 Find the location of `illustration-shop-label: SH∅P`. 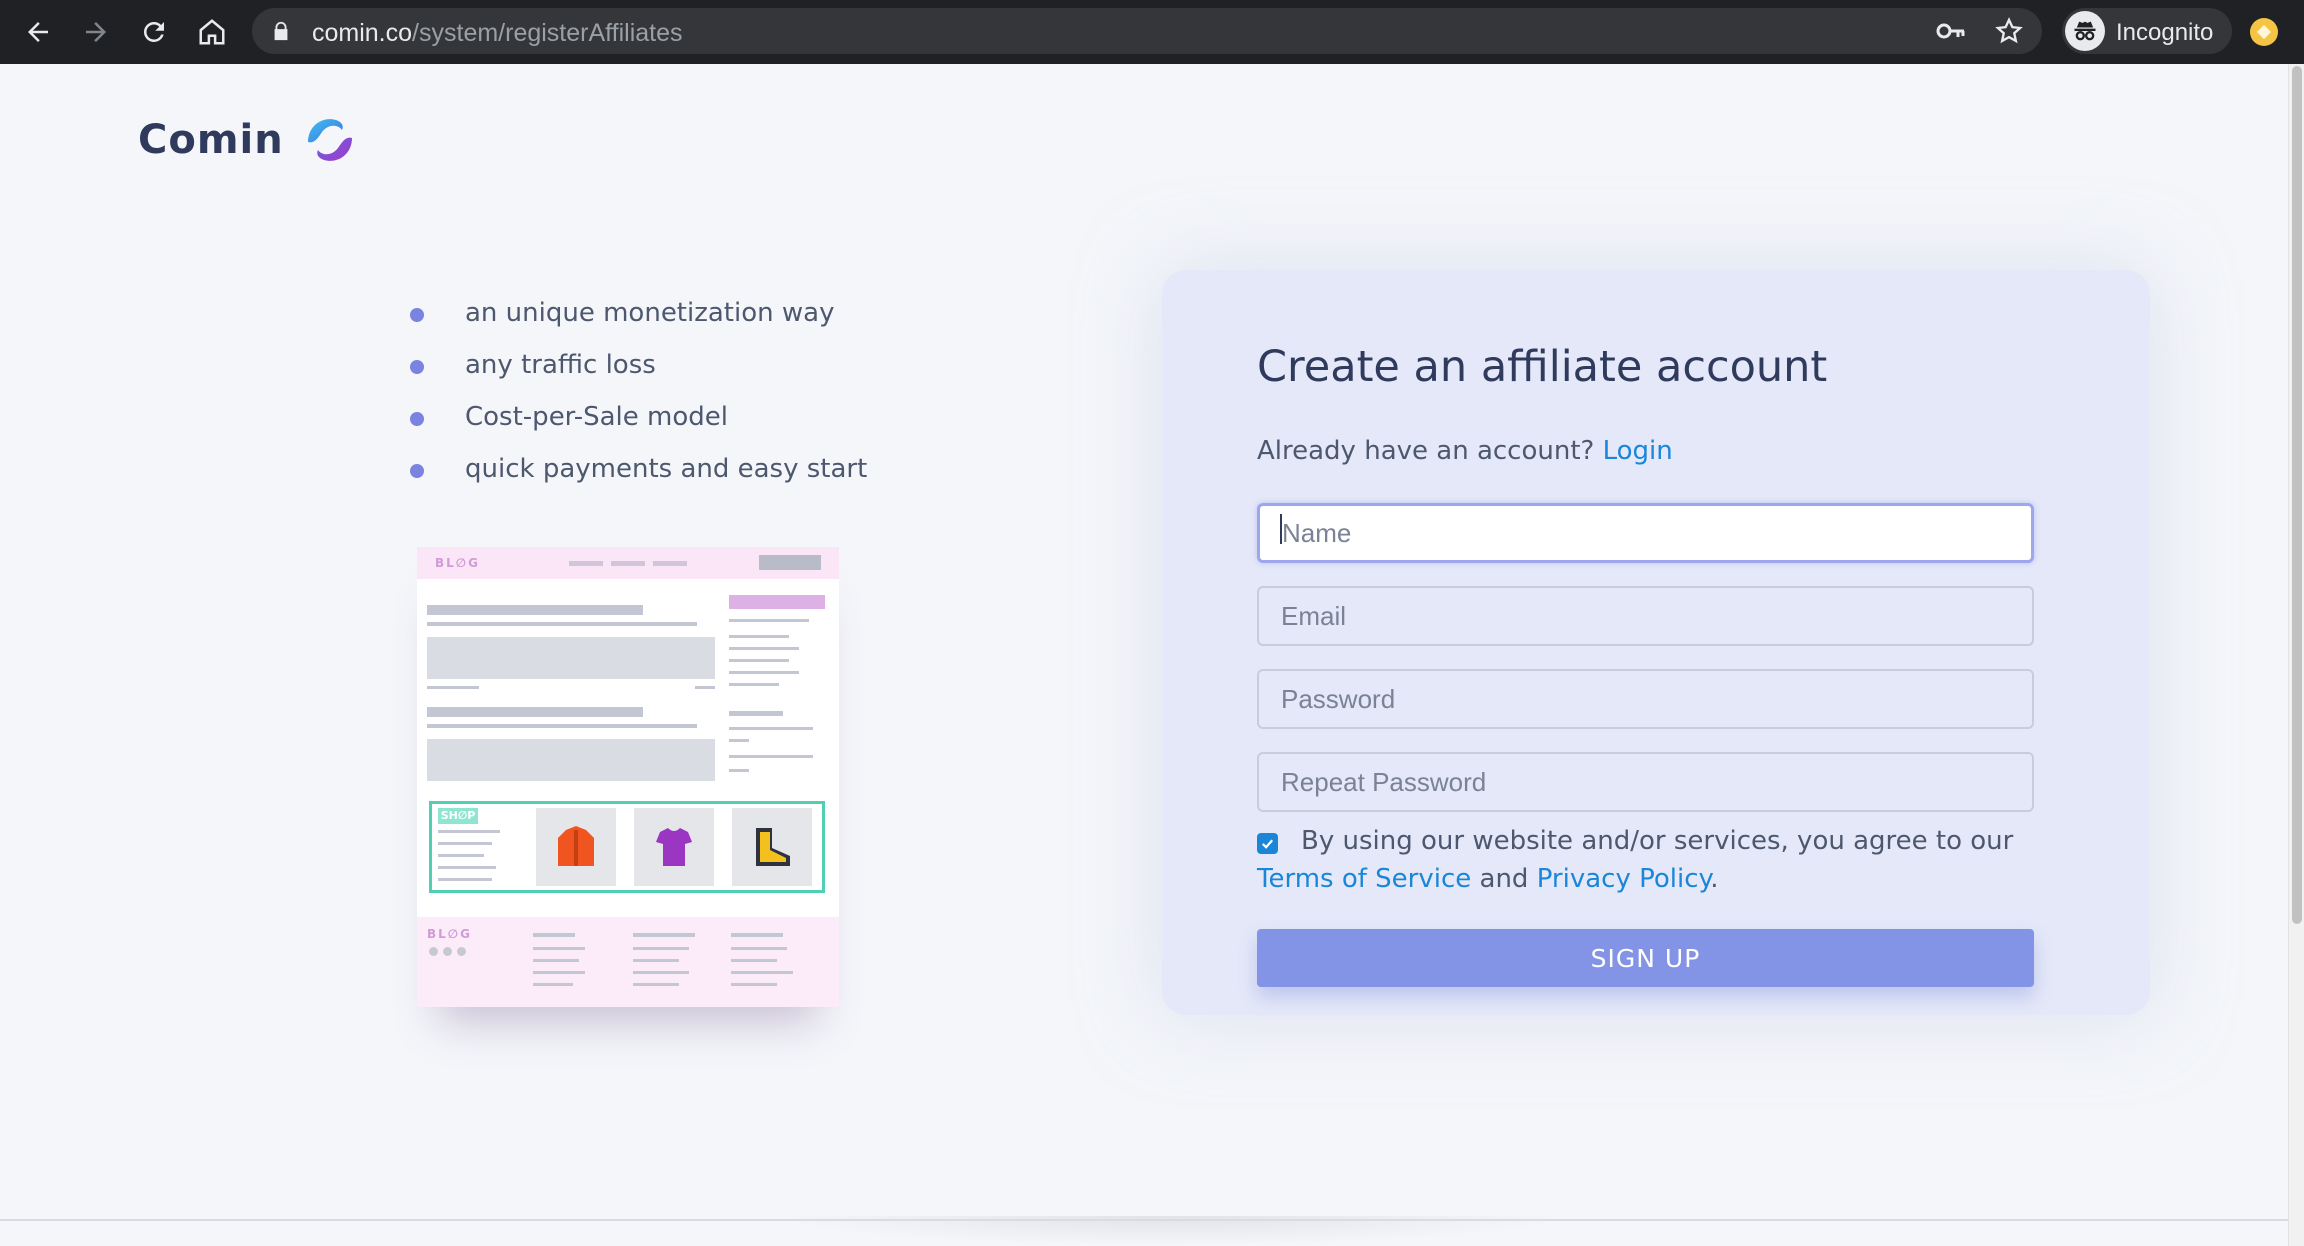

illustration-shop-label: SH∅P is located at coordinates (458, 816).